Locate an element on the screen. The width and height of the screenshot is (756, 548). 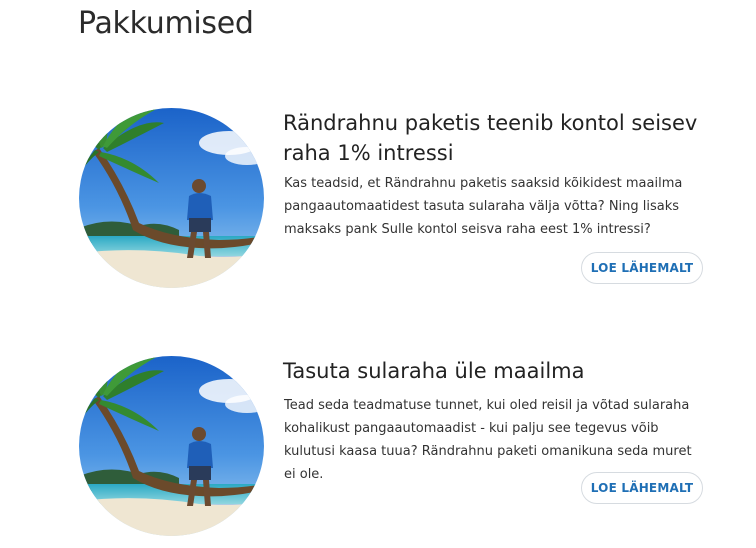
page-title: Pakkumised is located at coordinates (166, 23).